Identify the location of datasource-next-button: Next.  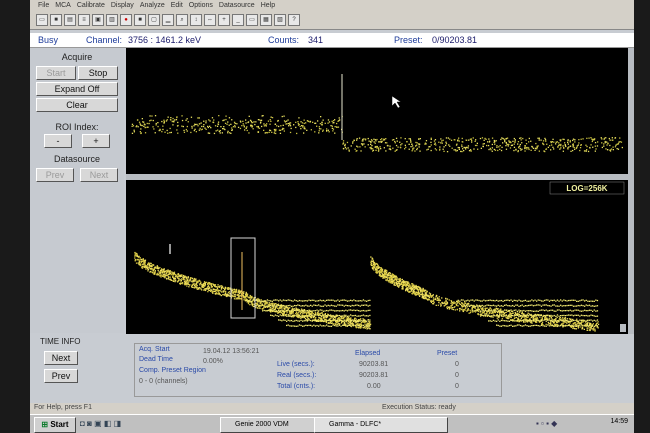
(99, 175).